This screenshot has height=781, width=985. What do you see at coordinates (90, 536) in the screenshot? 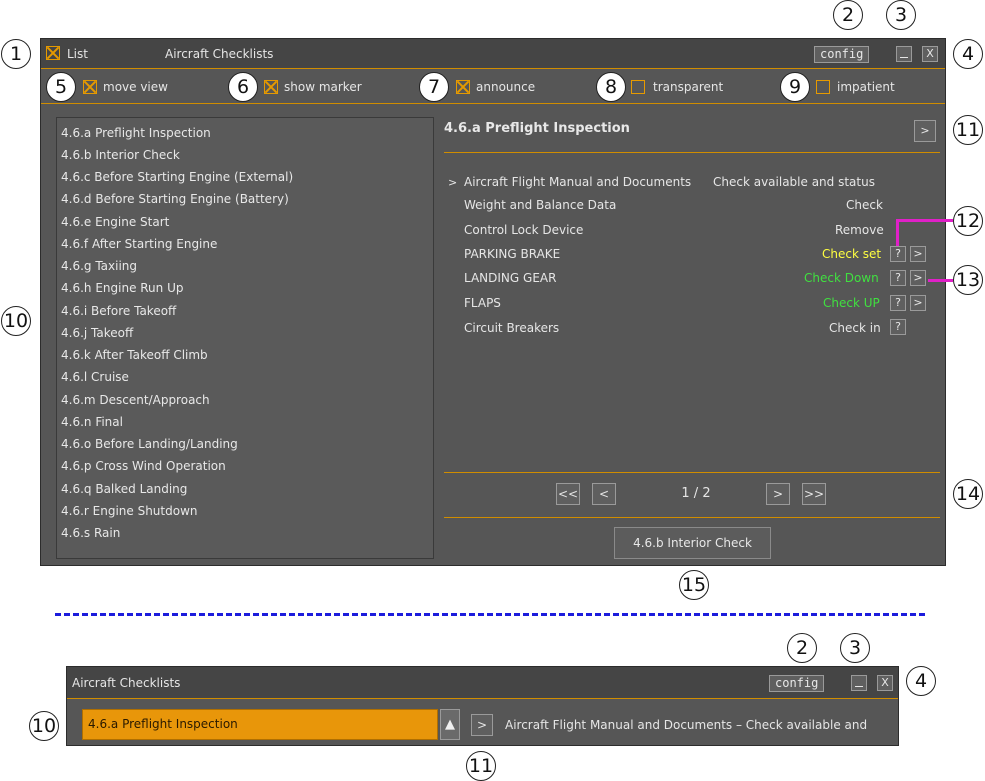
I see `list-item: 4.6.s Rain` at bounding box center [90, 536].